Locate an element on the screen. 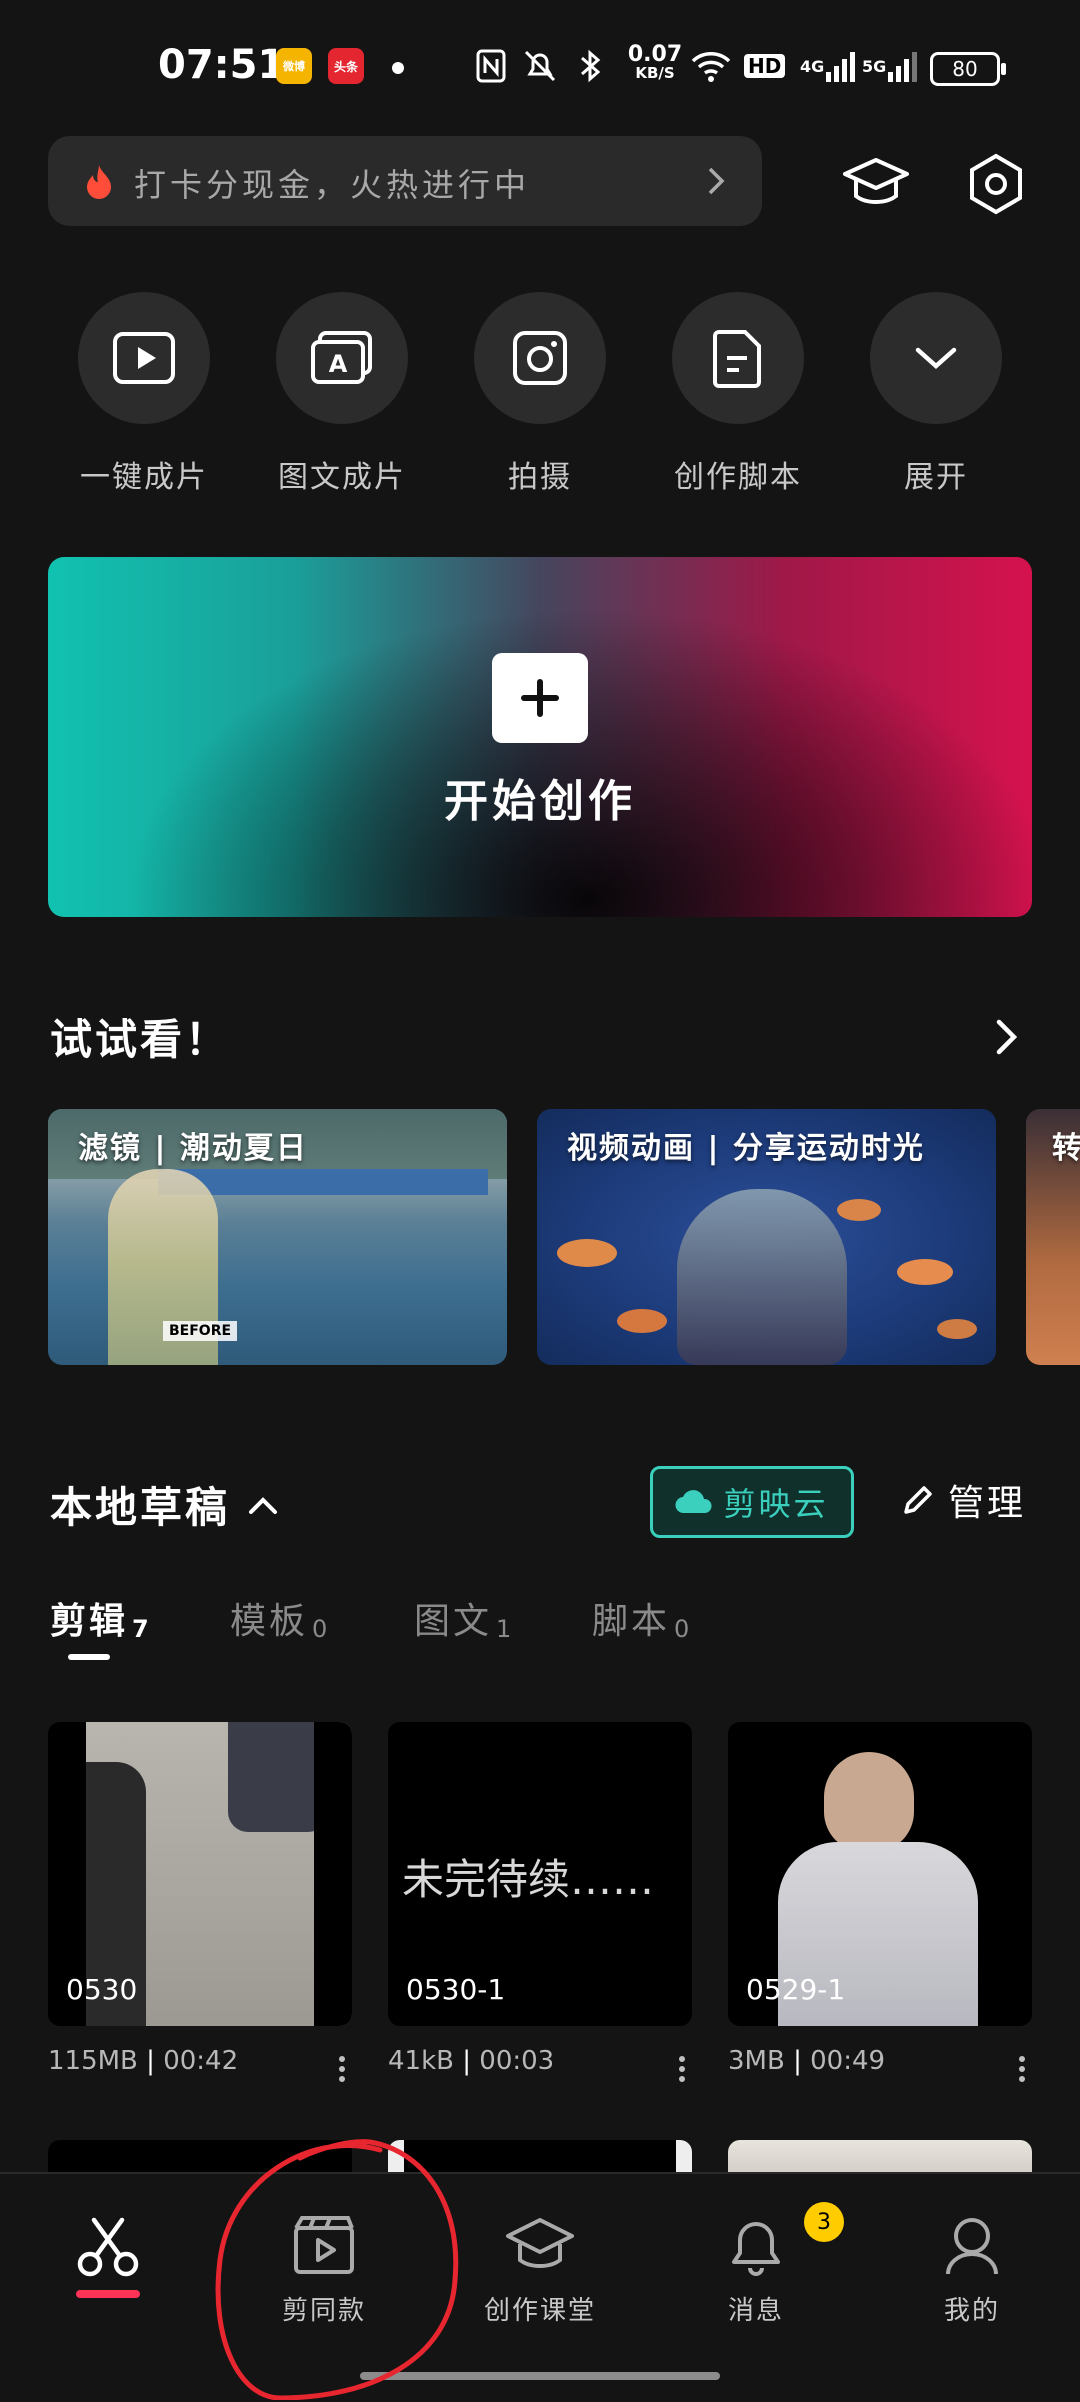  toutiao-app-icon: 头条 is located at coordinates (346, 66).